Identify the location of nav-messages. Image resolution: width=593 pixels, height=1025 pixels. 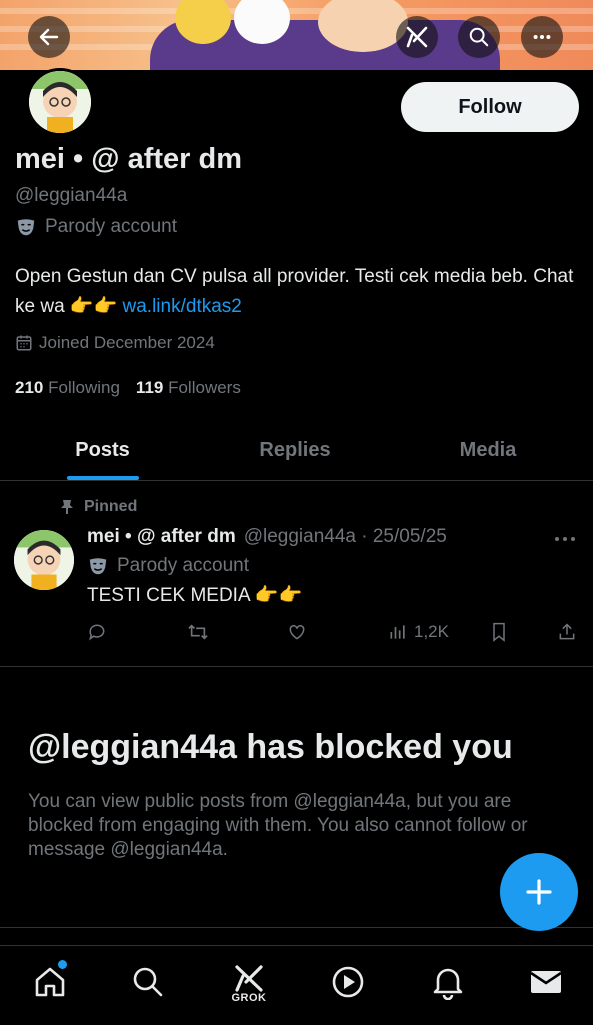
(546, 986).